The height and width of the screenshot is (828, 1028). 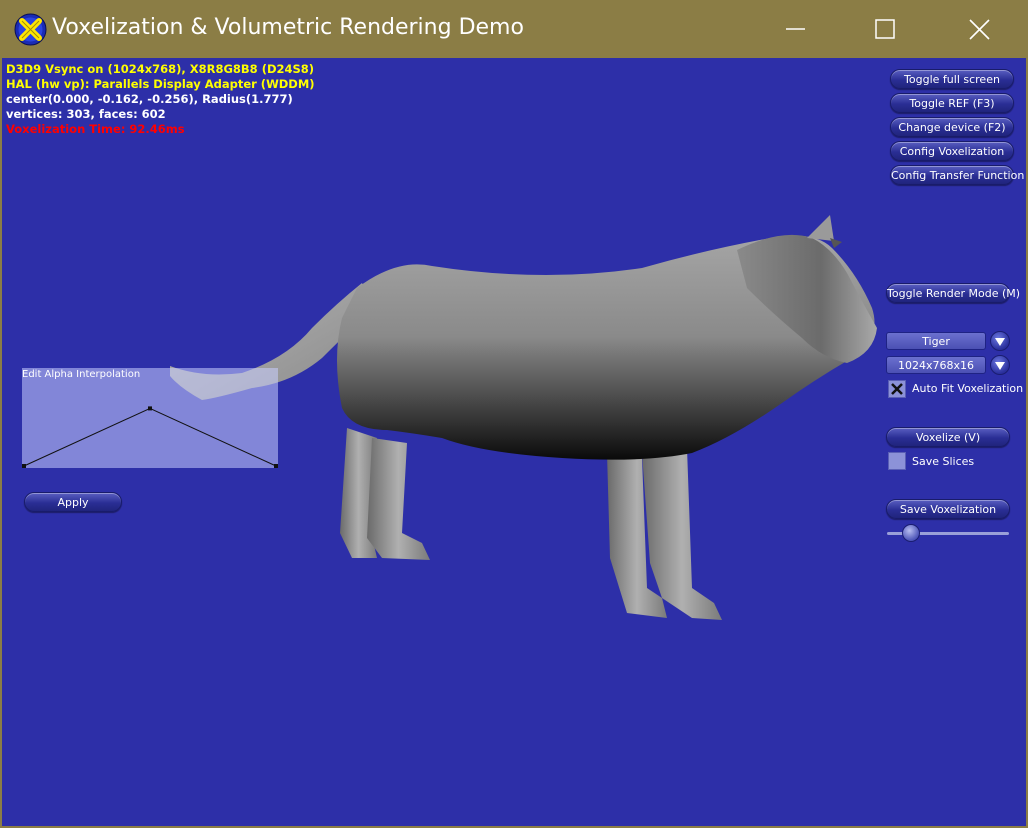 What do you see at coordinates (969, 388) in the screenshot?
I see `auto-fit-label: Auto Fit Voxelization Bo` at bounding box center [969, 388].